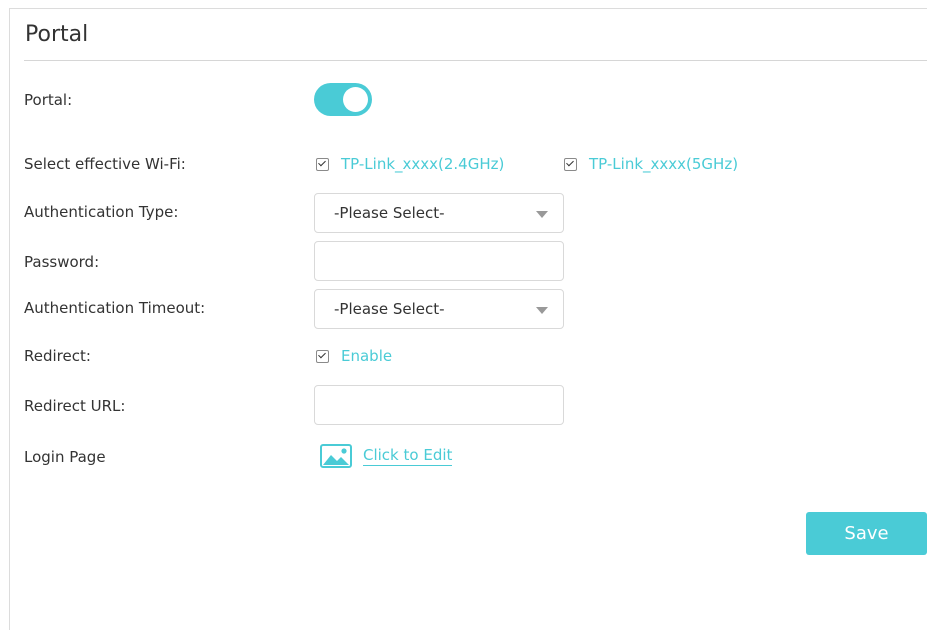 The height and width of the screenshot is (630, 927). Describe the element at coordinates (439, 405) in the screenshot. I see `redirect-url-input` at that location.